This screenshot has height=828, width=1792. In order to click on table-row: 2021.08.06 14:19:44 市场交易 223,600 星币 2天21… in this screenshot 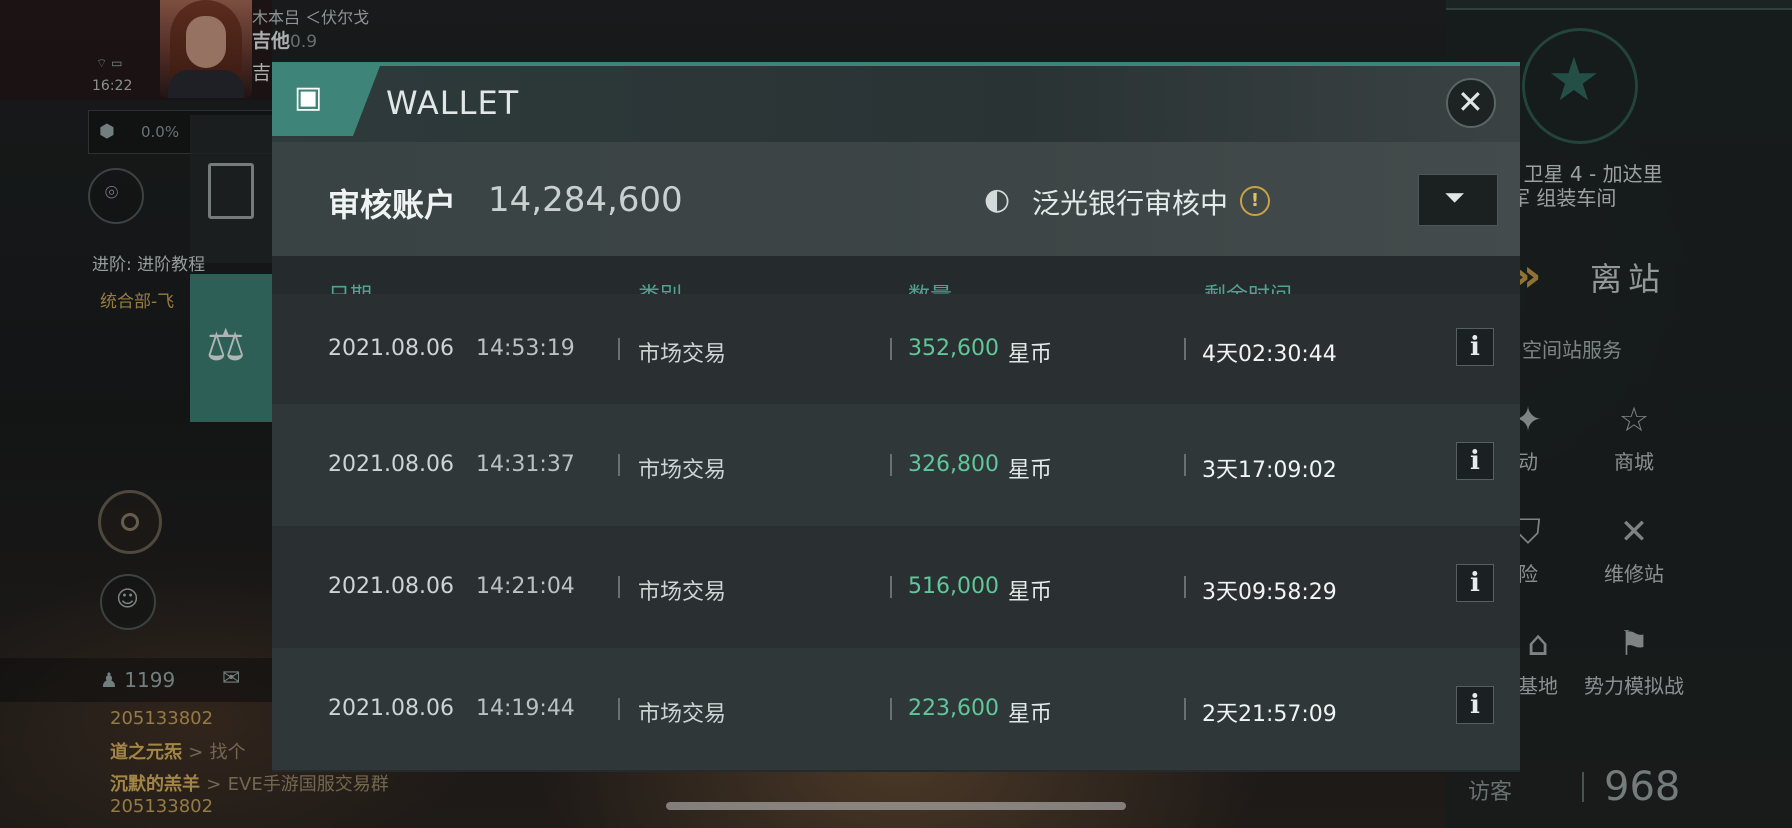, I will do `click(896, 709)`.